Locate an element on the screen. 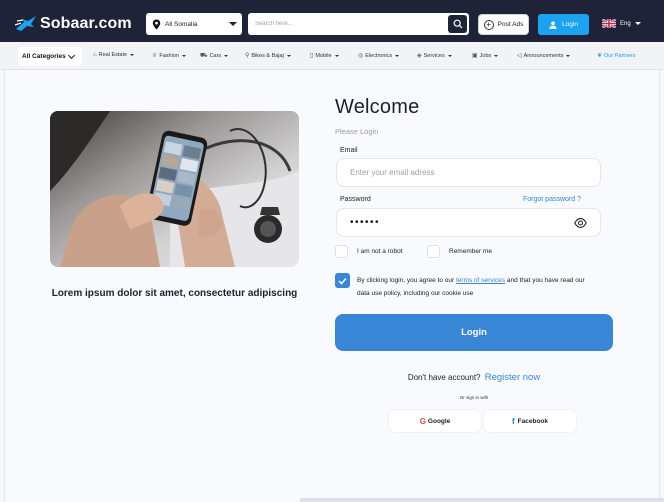  page-subtitle: Please Login is located at coordinates (357, 131).